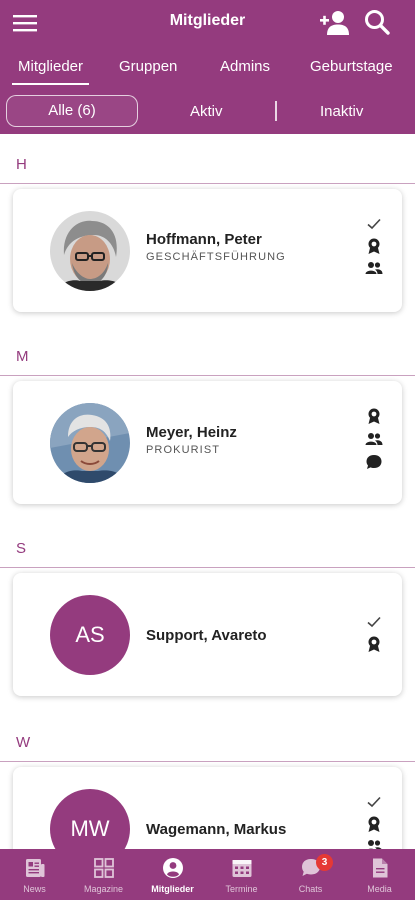 The height and width of the screenshot is (900, 415). Describe the element at coordinates (103, 889) in the screenshot. I see `nav-label: Magazine` at that location.